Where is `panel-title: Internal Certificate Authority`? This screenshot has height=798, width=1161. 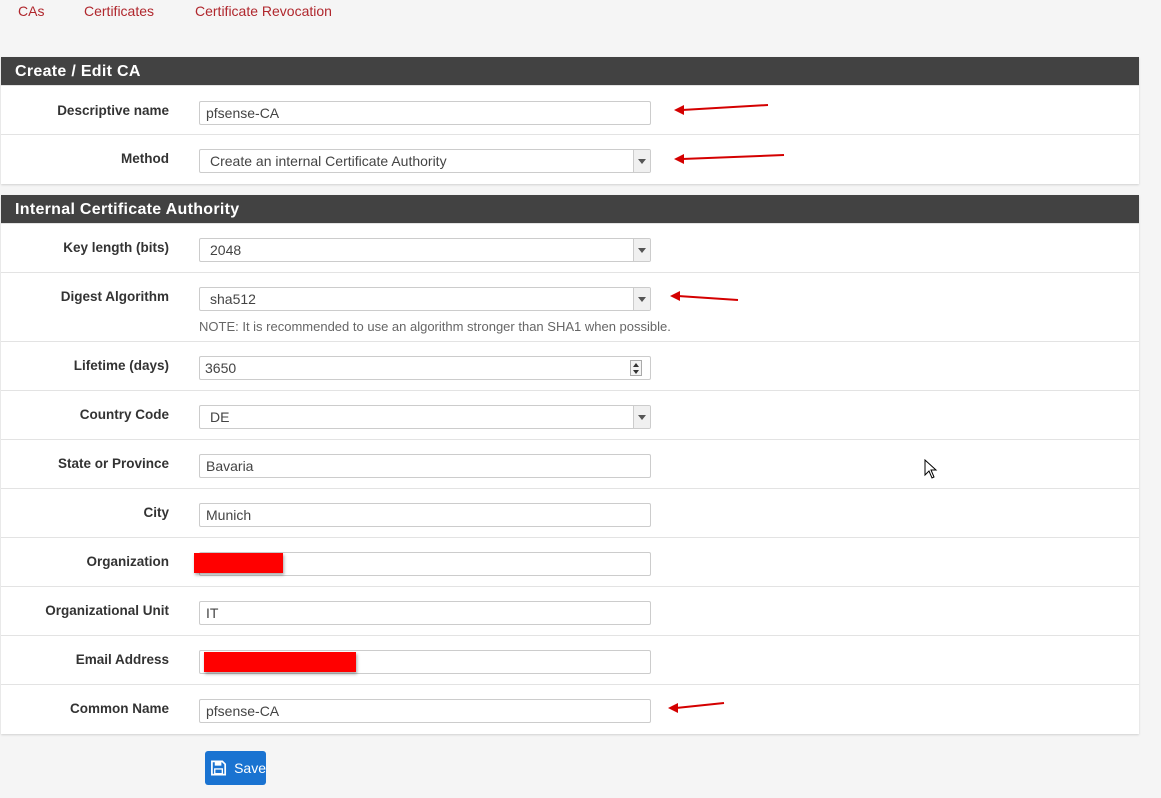
panel-title: Internal Certificate Authority is located at coordinates (570, 209).